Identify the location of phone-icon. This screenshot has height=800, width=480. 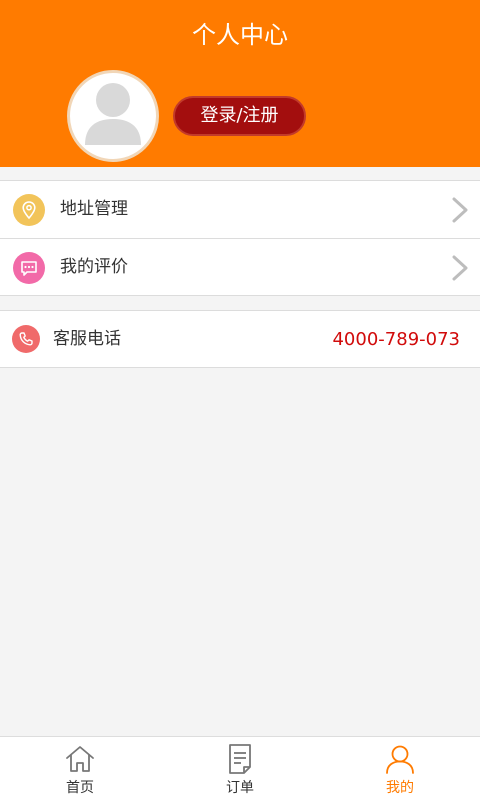
(26, 339).